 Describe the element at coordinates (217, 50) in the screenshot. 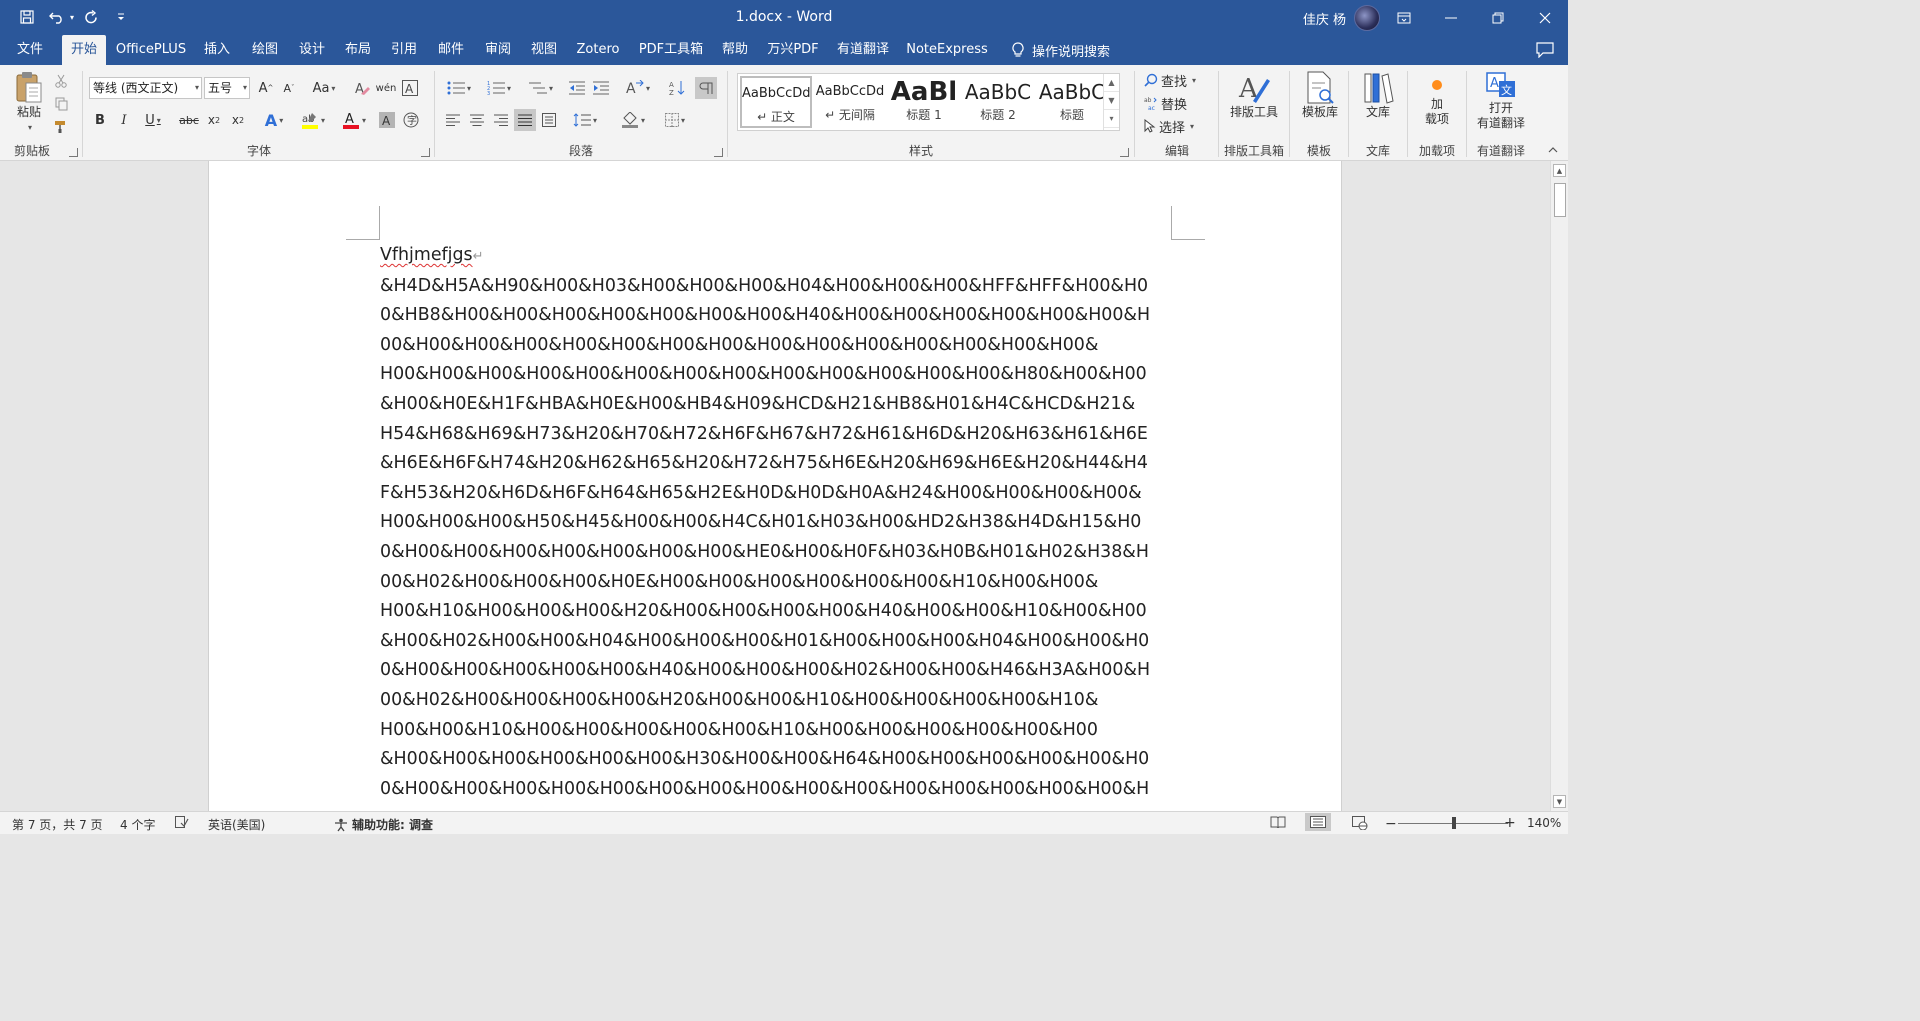

I see `tab-insert: 插入` at that location.